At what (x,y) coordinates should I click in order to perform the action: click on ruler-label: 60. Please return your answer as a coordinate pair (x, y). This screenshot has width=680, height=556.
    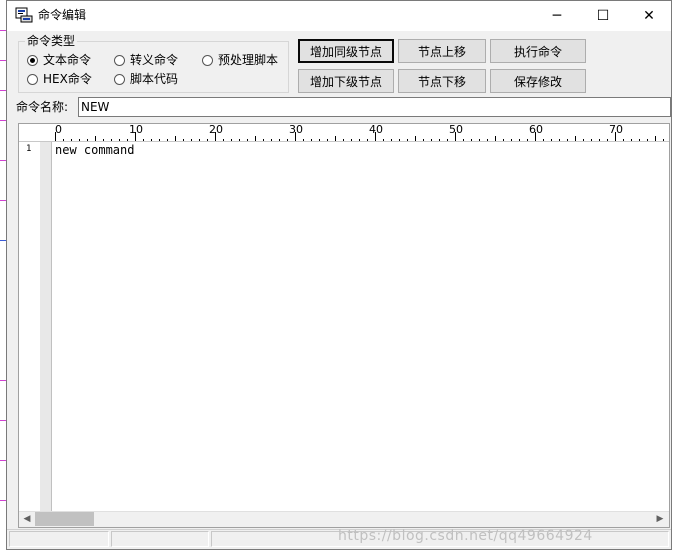
    Looking at the image, I should click on (536, 129).